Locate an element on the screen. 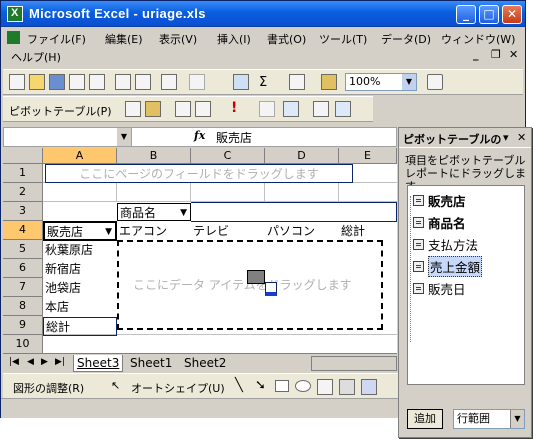  row-item: 本店 is located at coordinates (57, 307).